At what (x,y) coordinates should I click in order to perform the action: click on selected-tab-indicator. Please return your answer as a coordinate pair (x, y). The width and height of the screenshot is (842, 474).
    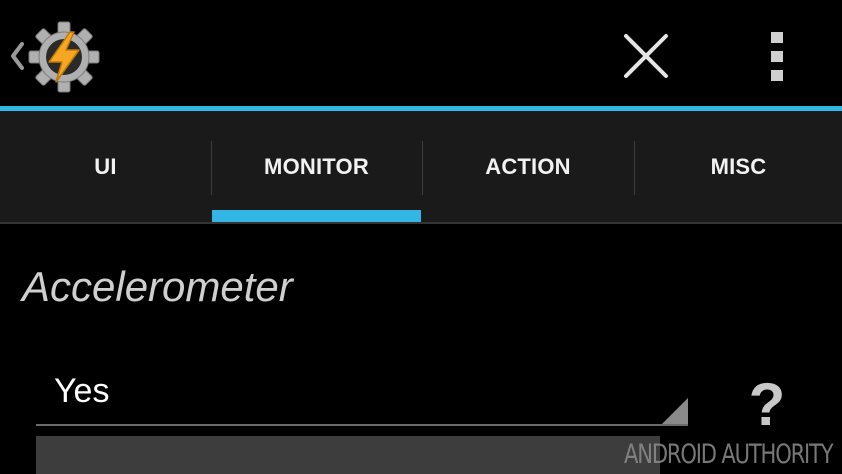
    Looking at the image, I should click on (316, 216).